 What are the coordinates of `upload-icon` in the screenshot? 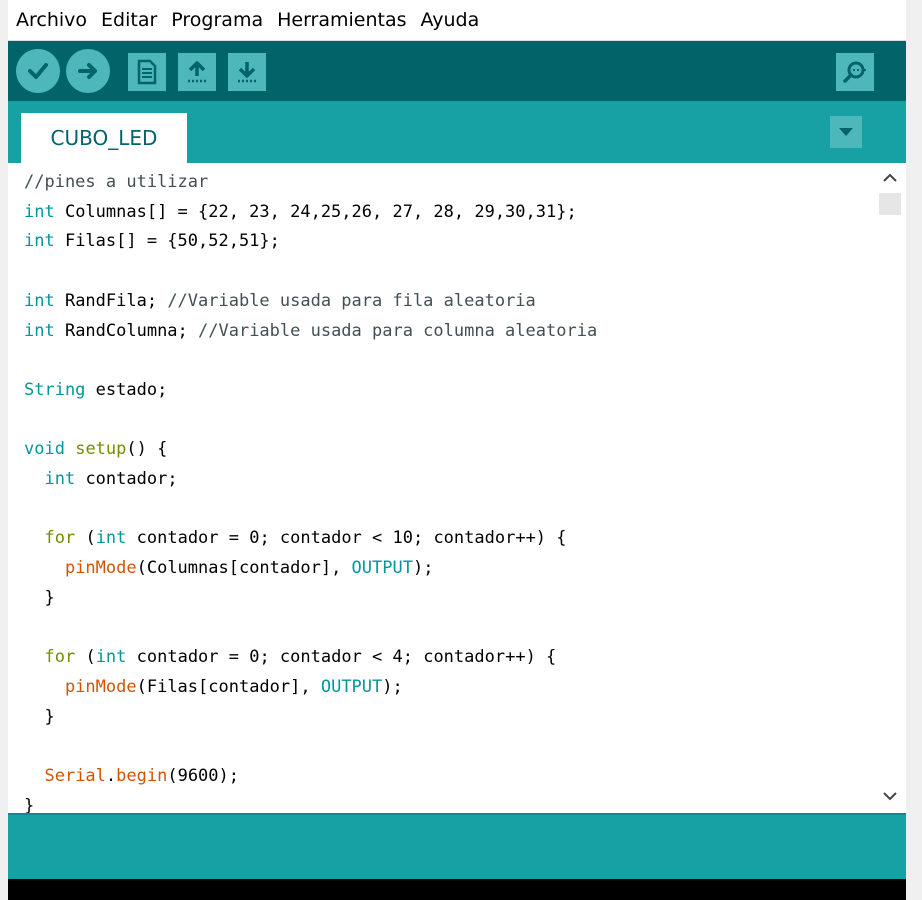 It's located at (87, 71).